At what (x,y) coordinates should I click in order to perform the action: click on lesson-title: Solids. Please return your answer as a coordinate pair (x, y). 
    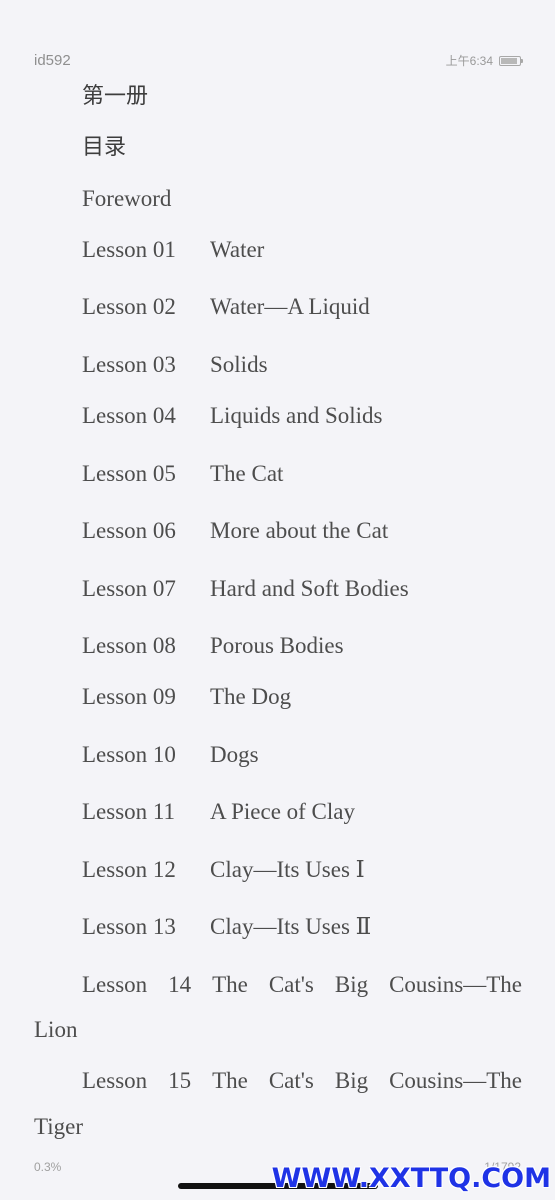
    Looking at the image, I should click on (239, 364).